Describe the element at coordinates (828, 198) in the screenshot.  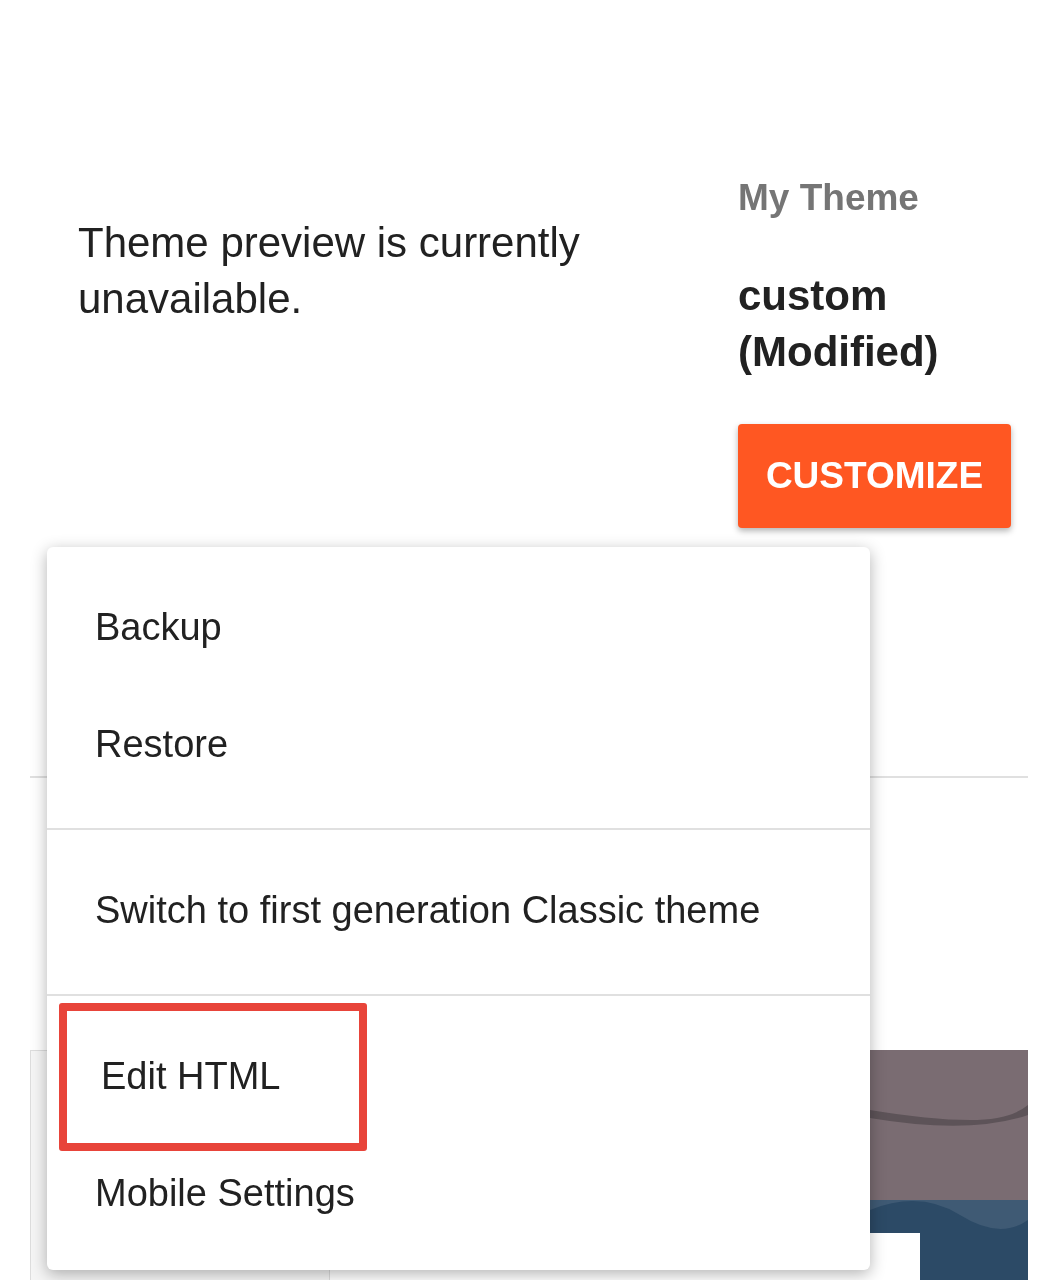
I see `theme-label: My Theme` at that location.